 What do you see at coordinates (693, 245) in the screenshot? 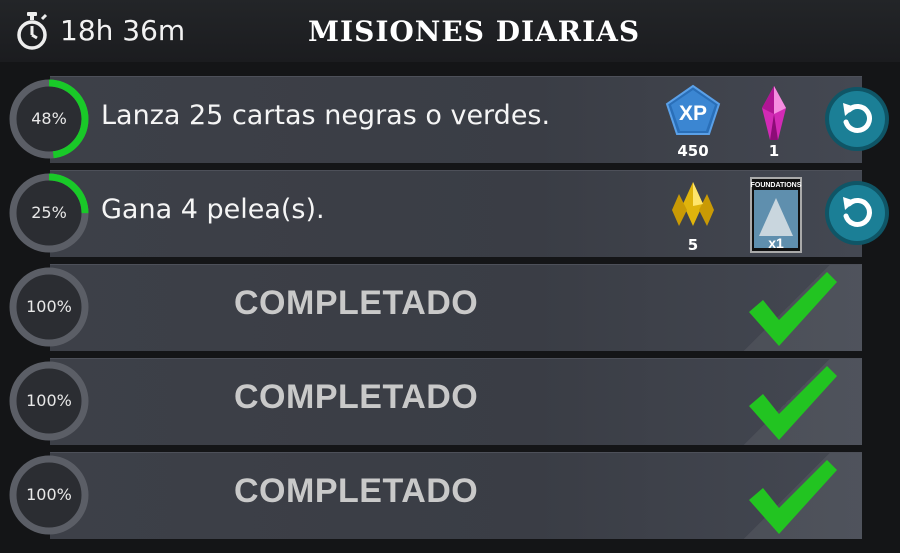
I see `reward-count: 5` at bounding box center [693, 245].